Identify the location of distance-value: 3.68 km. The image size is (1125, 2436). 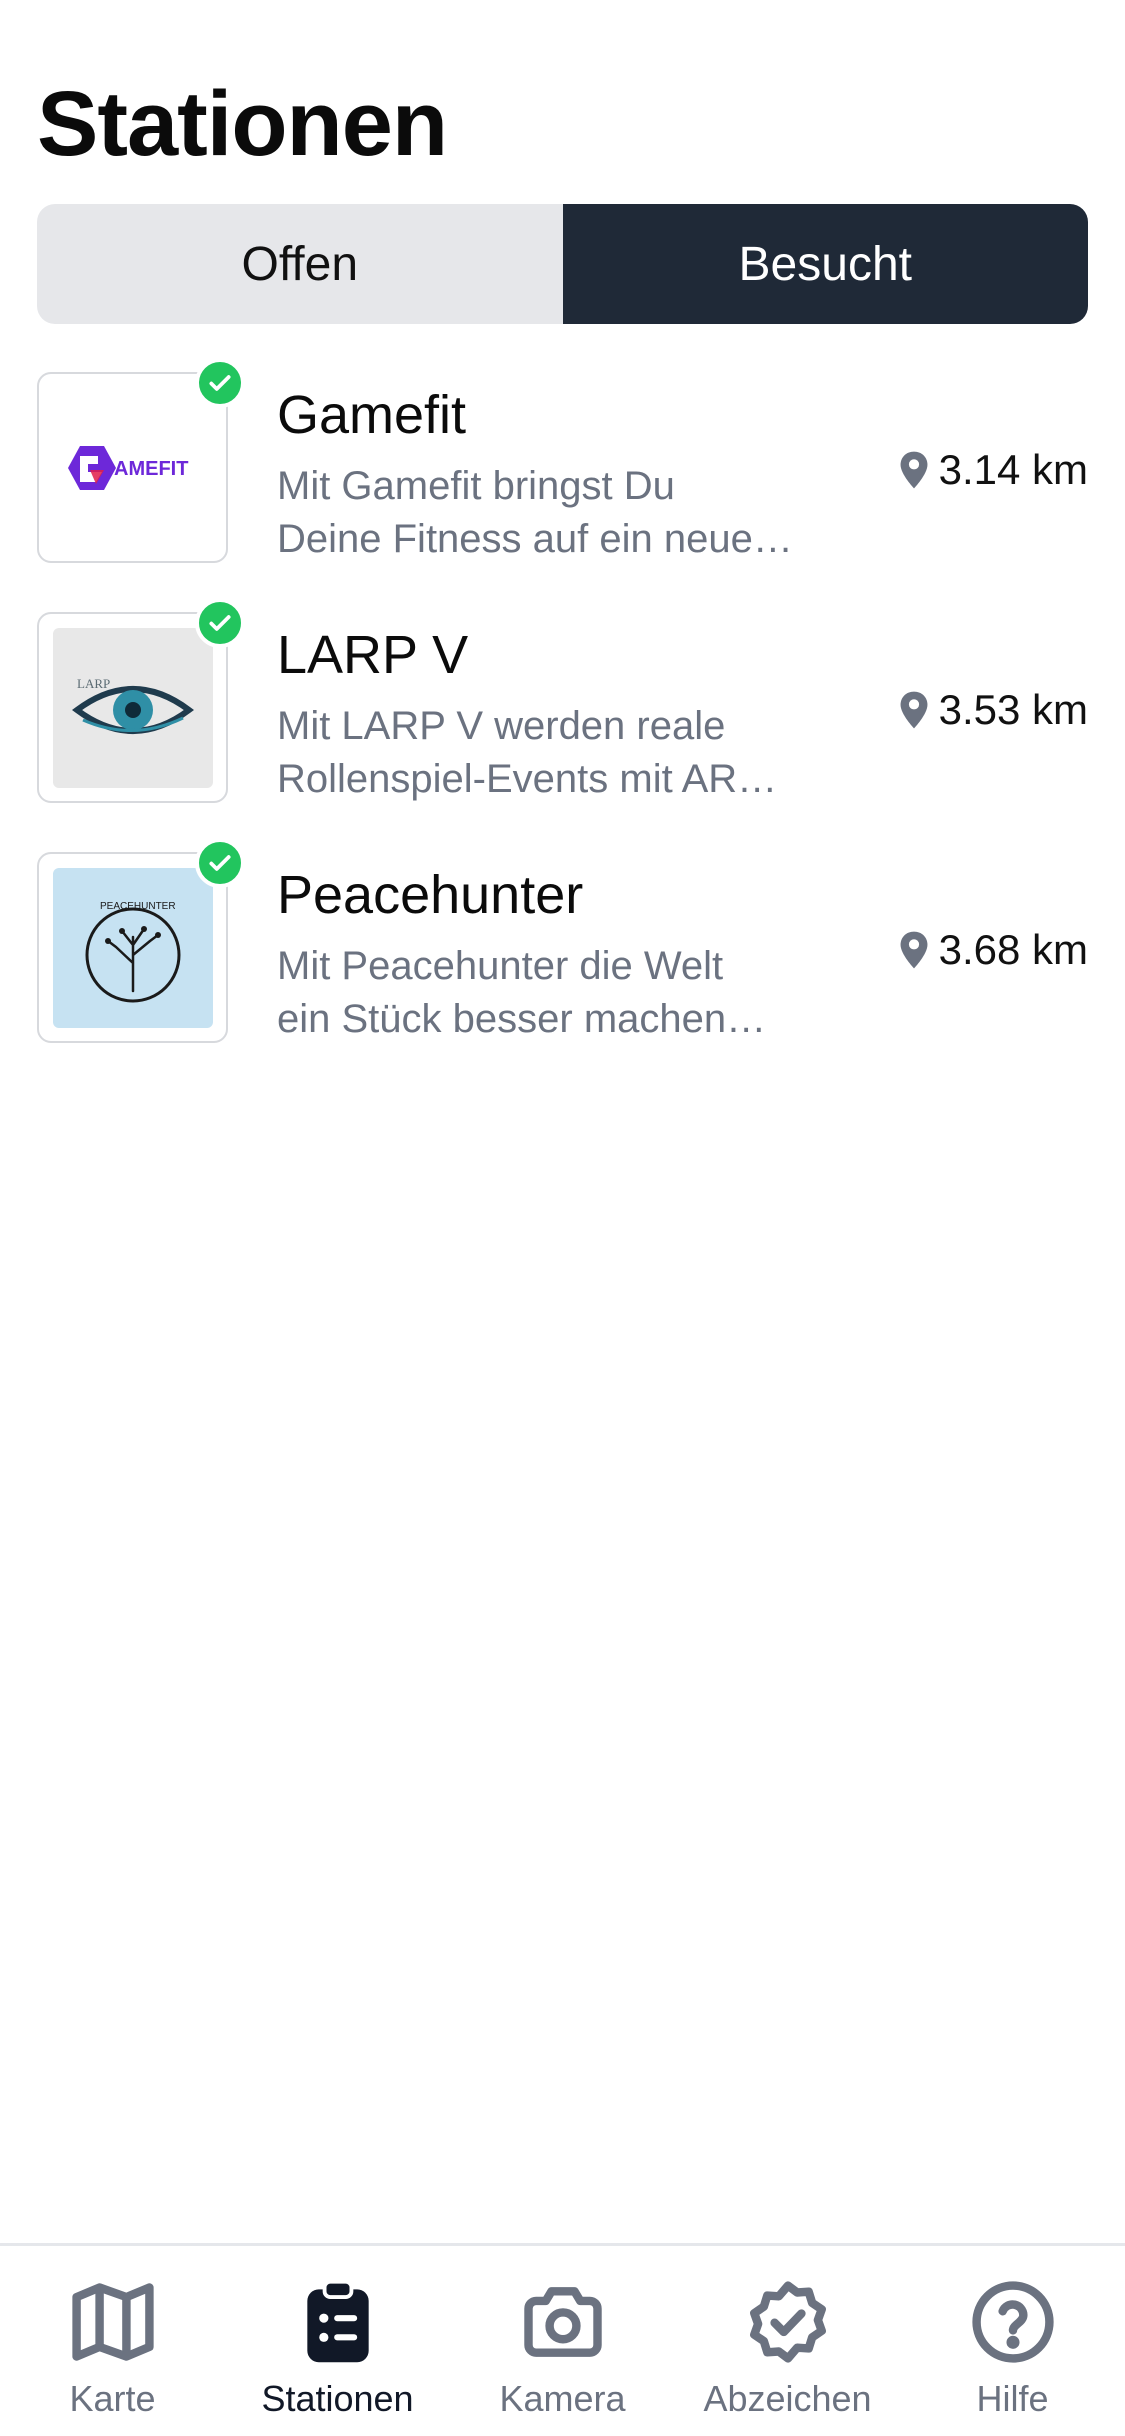
(1013, 949).